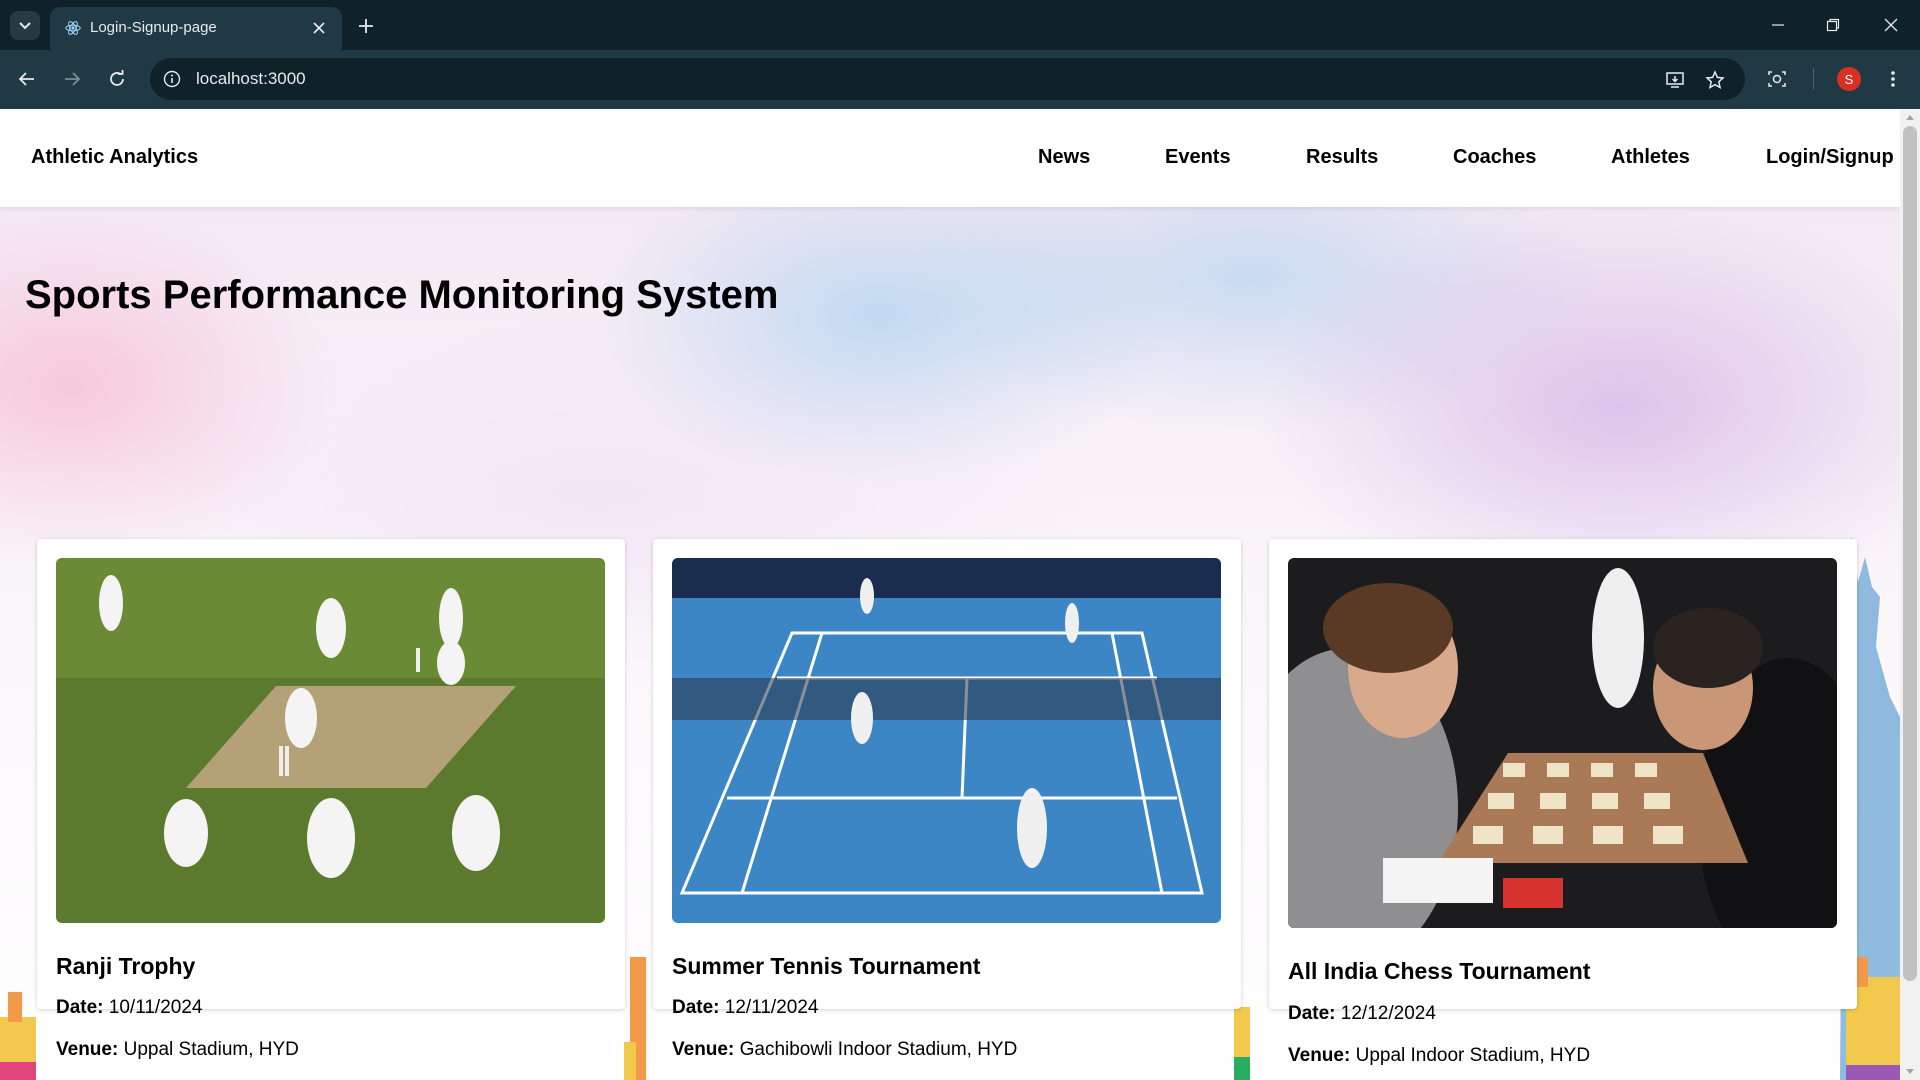 This screenshot has width=1920, height=1080. Describe the element at coordinates (1830, 157) in the screenshot. I see `nav-login-signup: Login/Signup` at that location.